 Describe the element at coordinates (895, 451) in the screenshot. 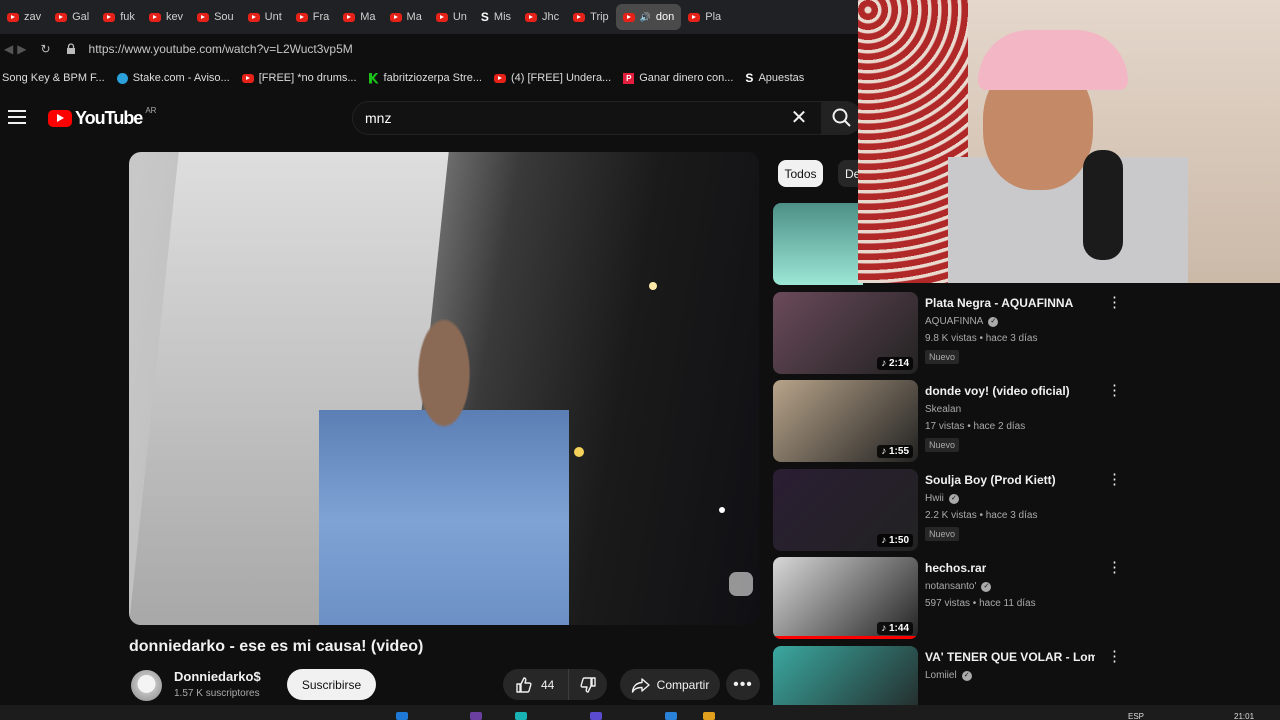

I see `video-duration: ♪ 1:55` at that location.